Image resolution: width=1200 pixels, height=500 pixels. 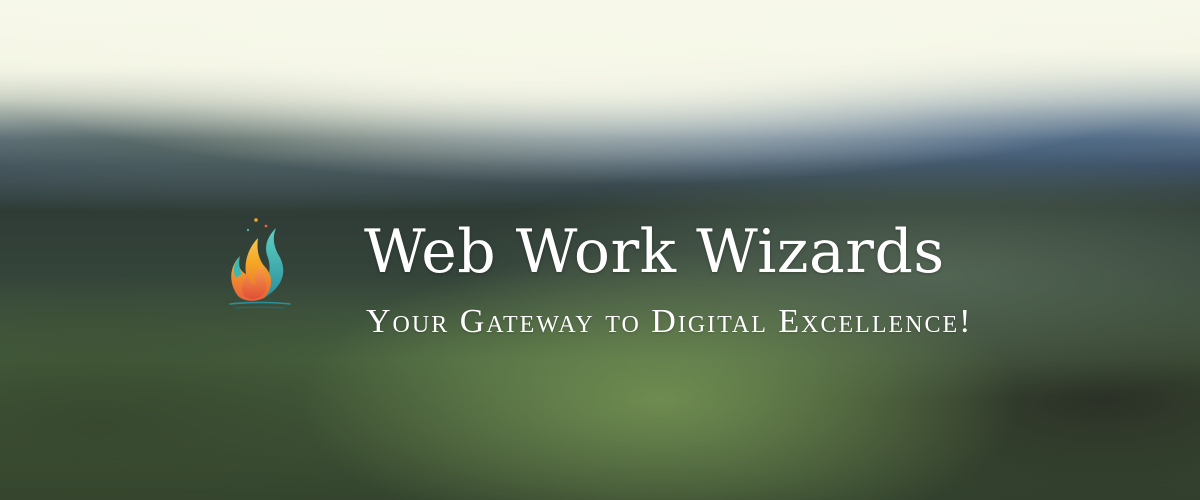 What do you see at coordinates (669, 321) in the screenshot?
I see `site-tagline: Your Gateway to Digital Excellence!` at bounding box center [669, 321].